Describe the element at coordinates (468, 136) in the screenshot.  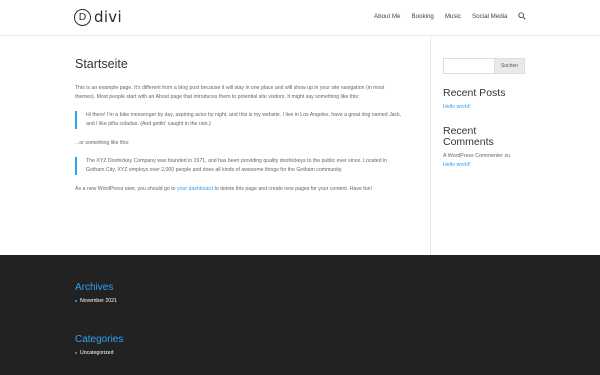
I see `recent-comments-title: Recent Comments` at that location.